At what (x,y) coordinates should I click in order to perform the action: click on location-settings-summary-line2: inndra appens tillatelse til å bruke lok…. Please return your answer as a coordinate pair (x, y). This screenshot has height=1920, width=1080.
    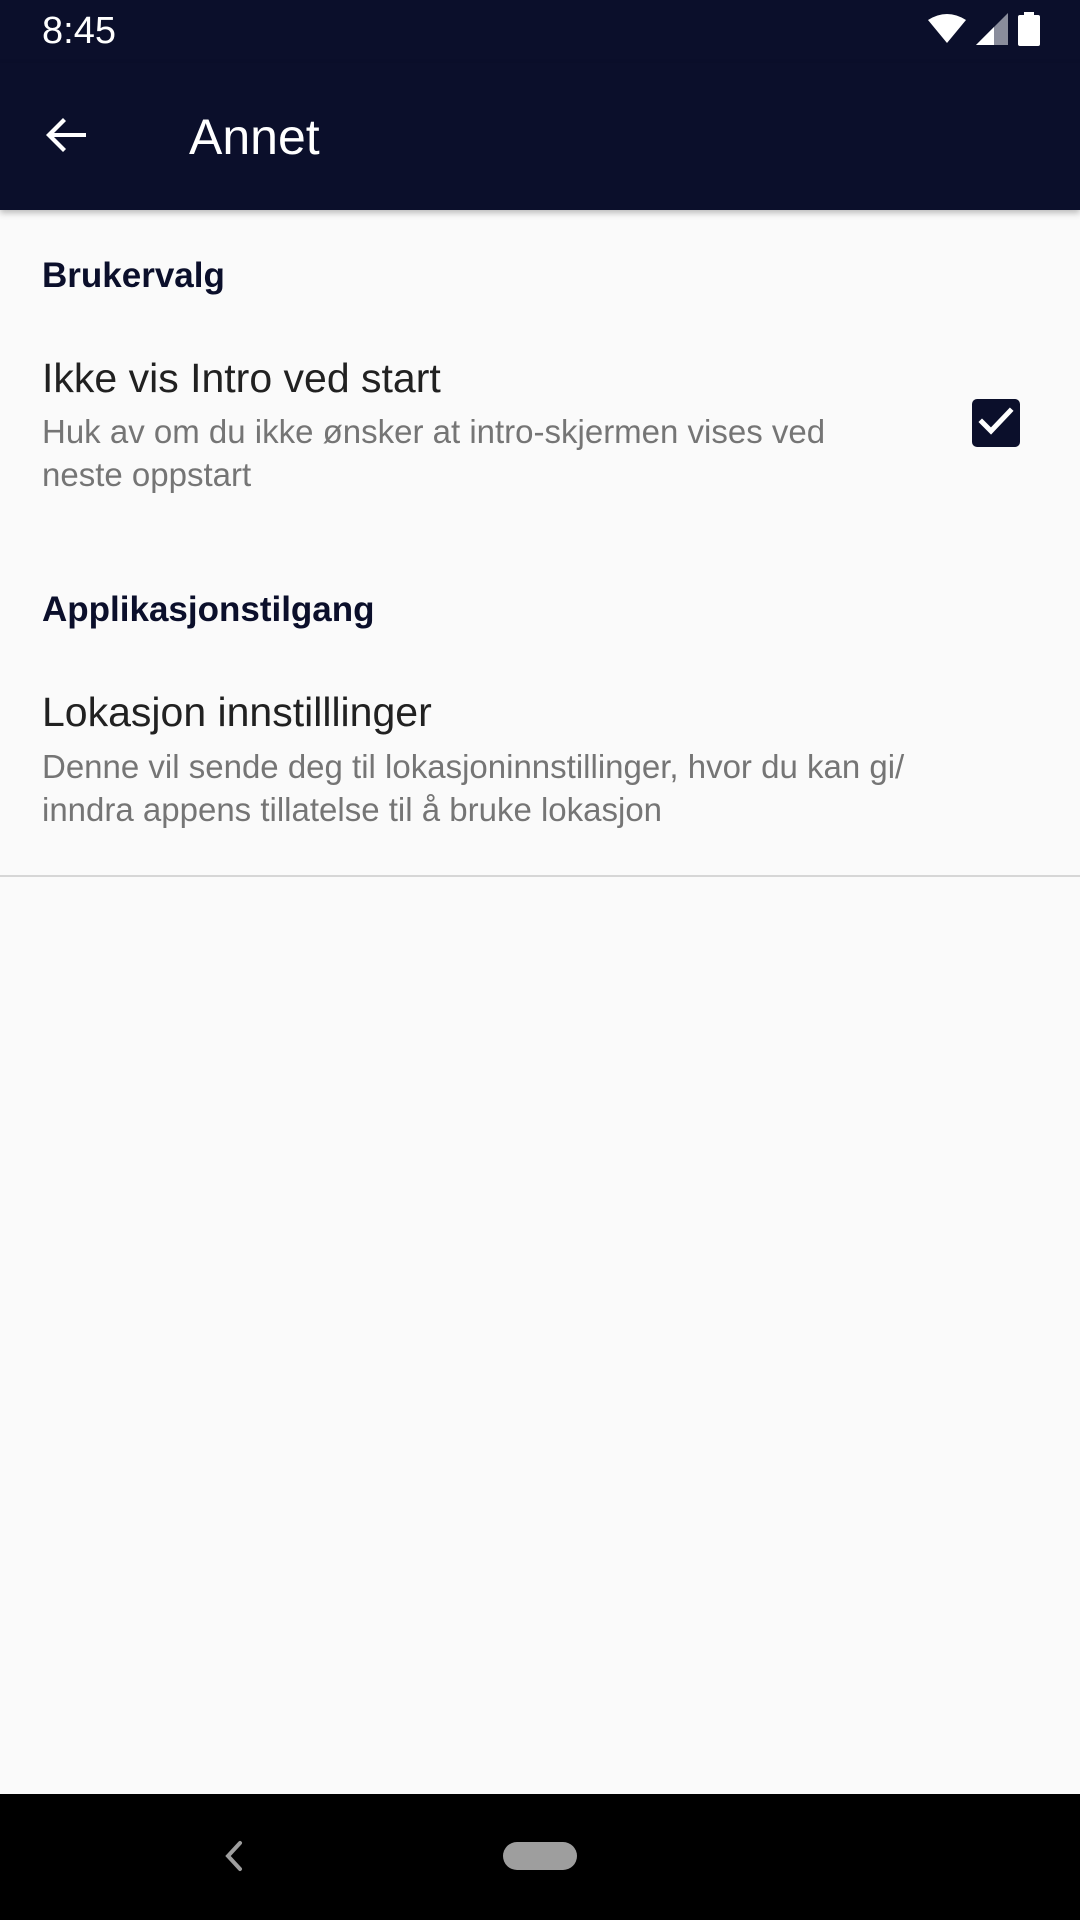
    Looking at the image, I should click on (352, 809).